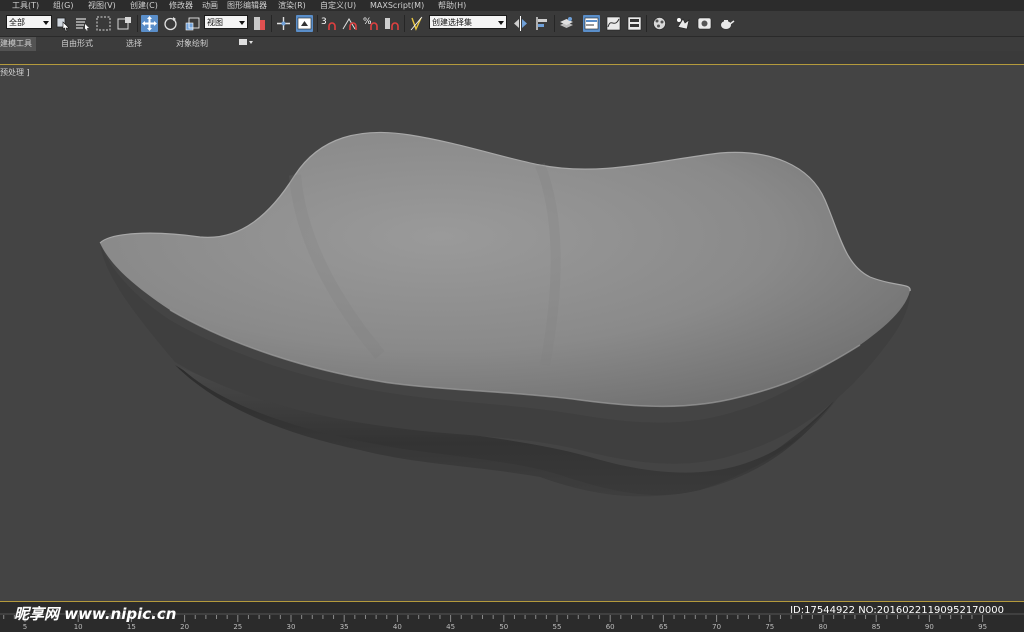 The width and height of the screenshot is (1024, 632). I want to click on menu-maxscript: MAXScript(M), so click(397, 5).